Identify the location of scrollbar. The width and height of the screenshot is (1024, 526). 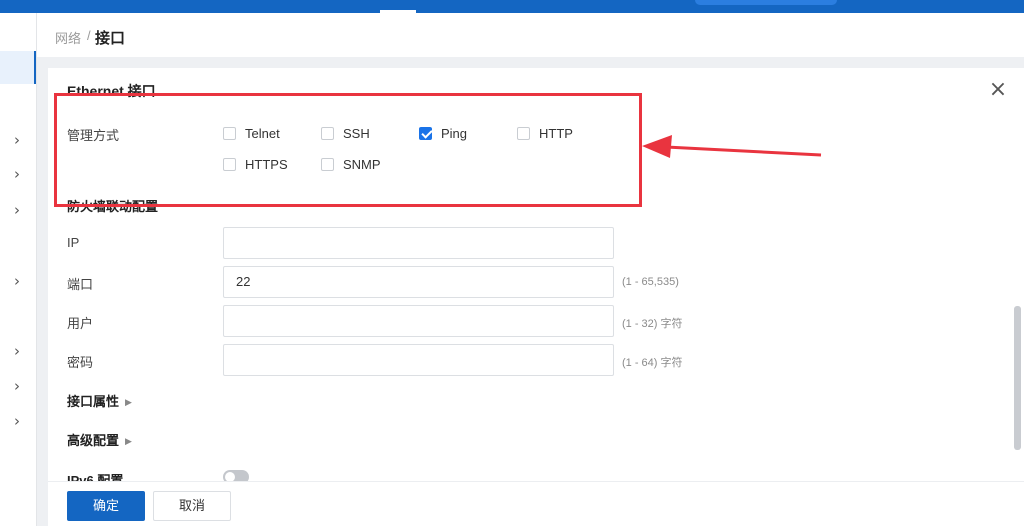
(1017, 378).